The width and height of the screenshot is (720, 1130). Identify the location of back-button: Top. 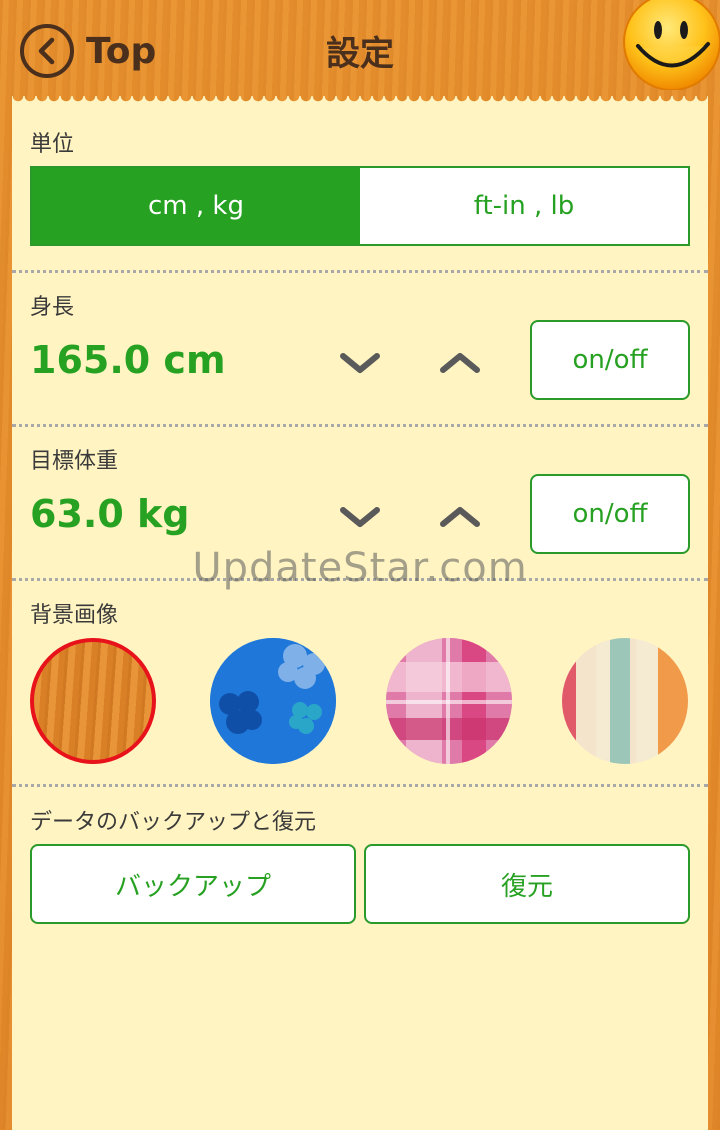
(88, 51).